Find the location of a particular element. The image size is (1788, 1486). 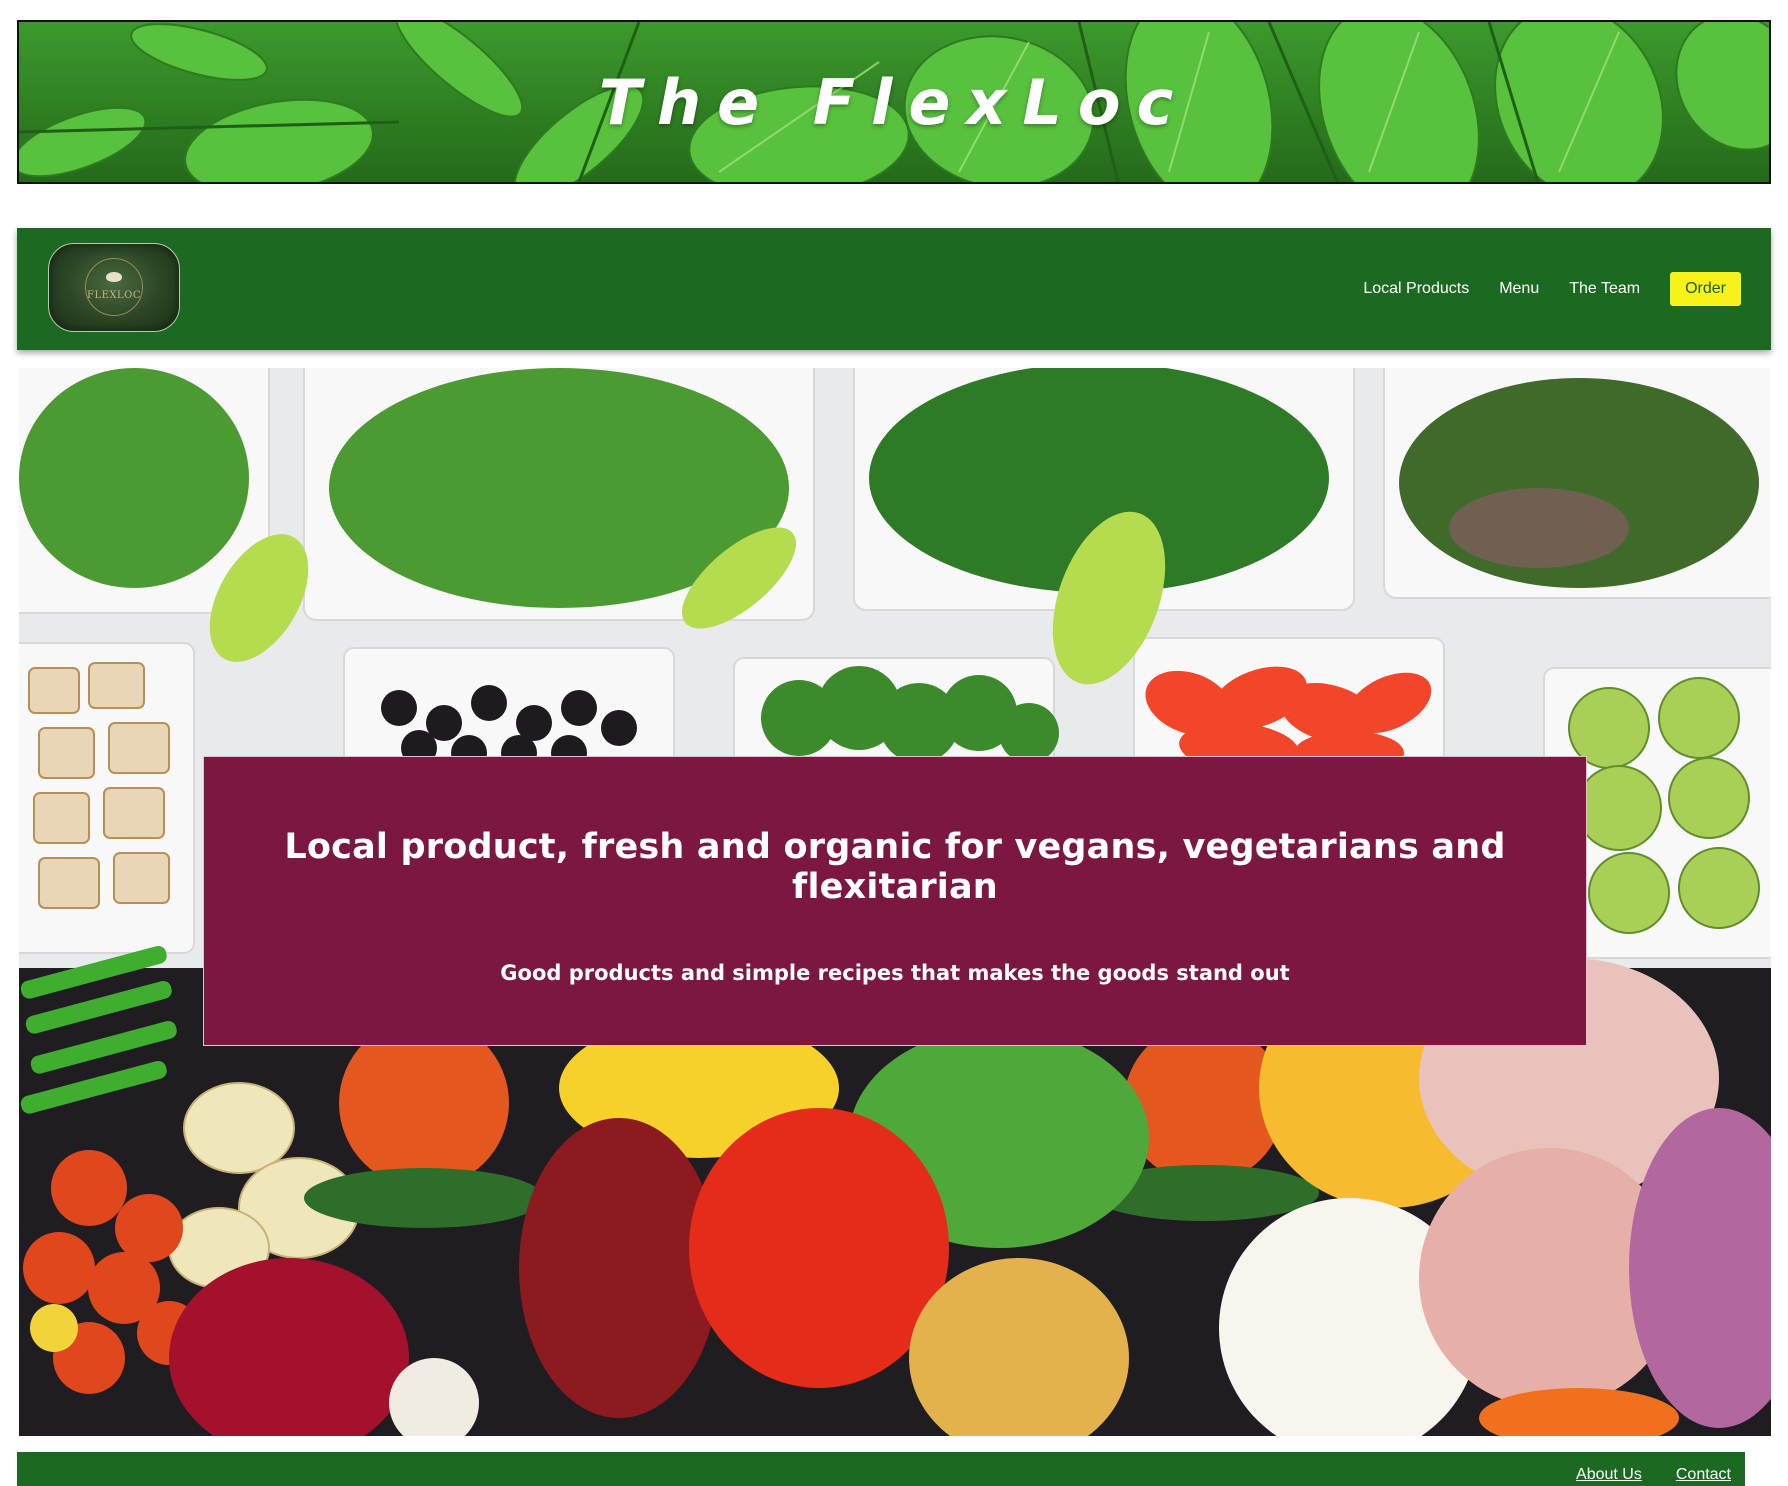

leaf-banner: The FlexLoc is located at coordinates (894, 102).